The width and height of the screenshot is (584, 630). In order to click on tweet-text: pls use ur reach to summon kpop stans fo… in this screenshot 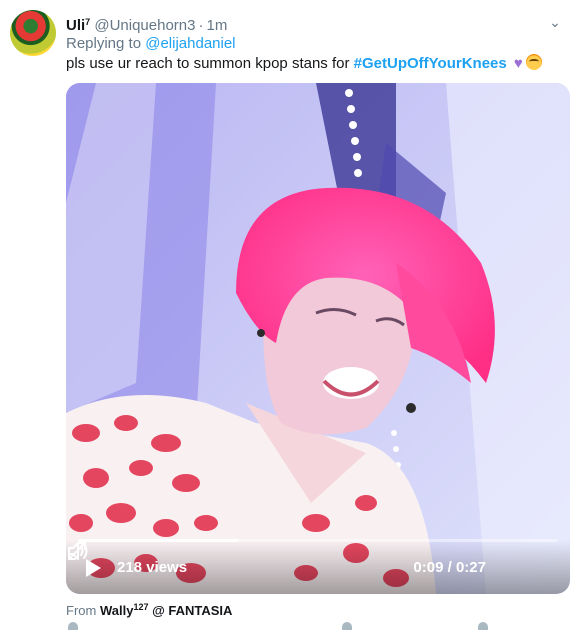, I will do `click(304, 64)`.